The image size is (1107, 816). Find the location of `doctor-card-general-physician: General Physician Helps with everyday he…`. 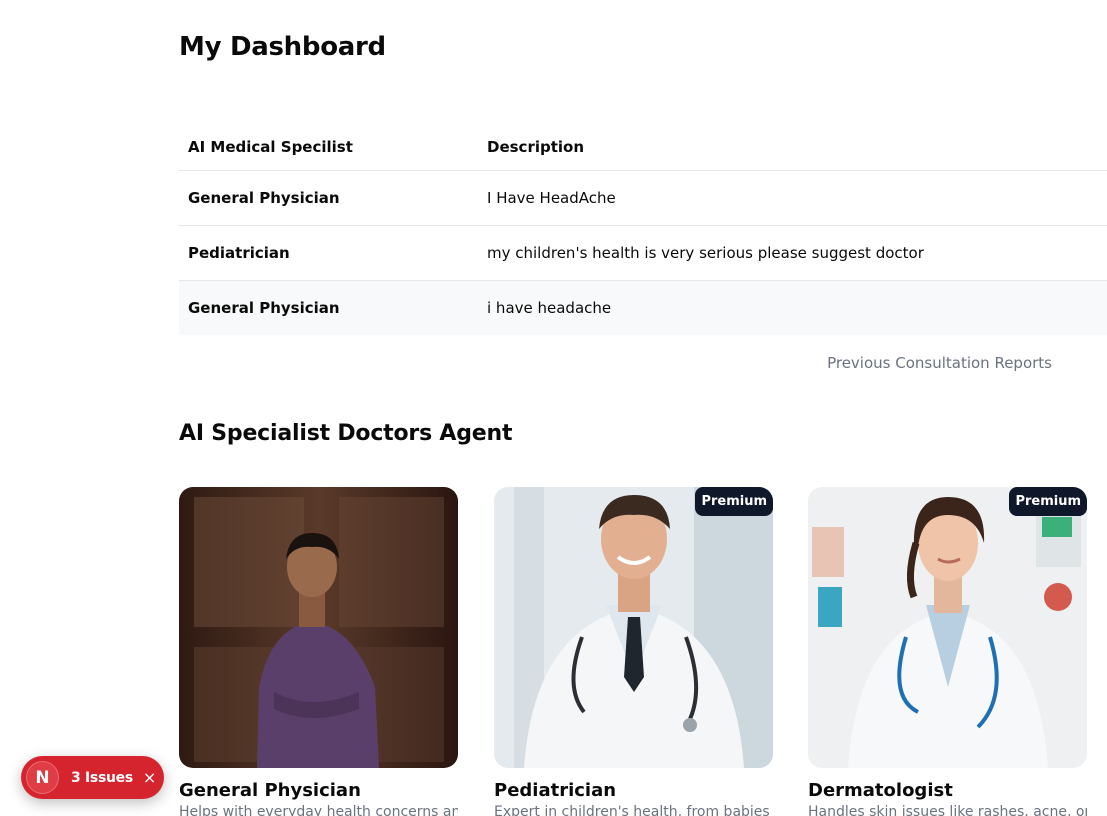

doctor-card-general-physician: General Physician Helps with everyday he… is located at coordinates (318, 651).